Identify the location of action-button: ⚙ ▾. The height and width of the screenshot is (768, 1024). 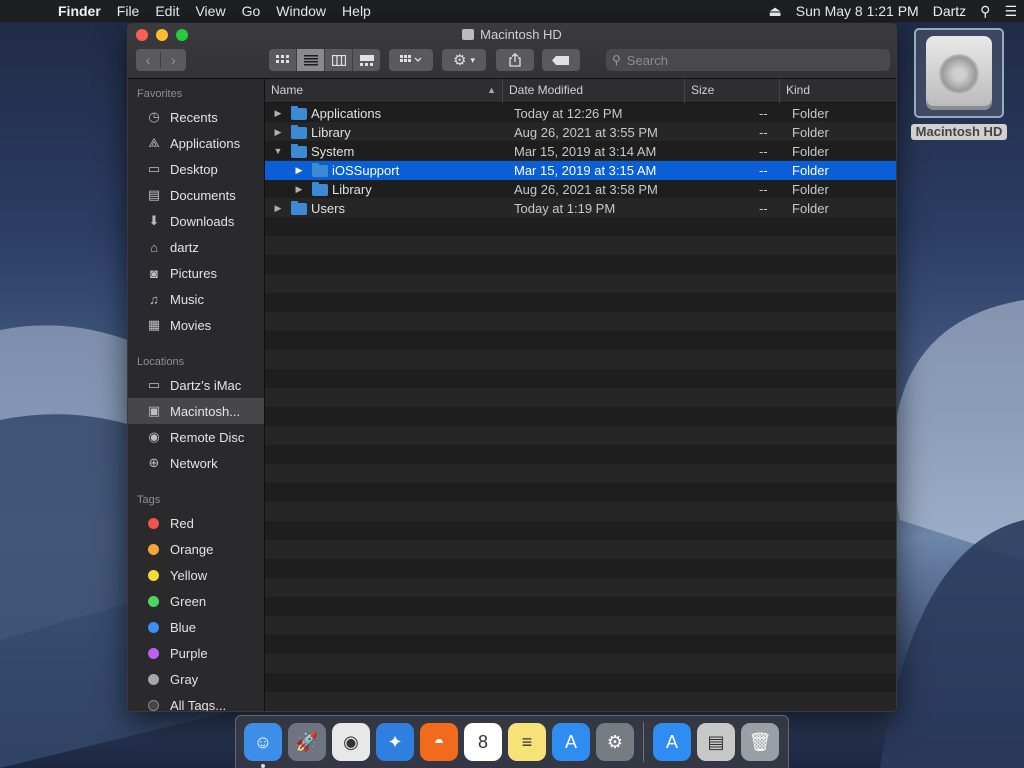
(464, 60).